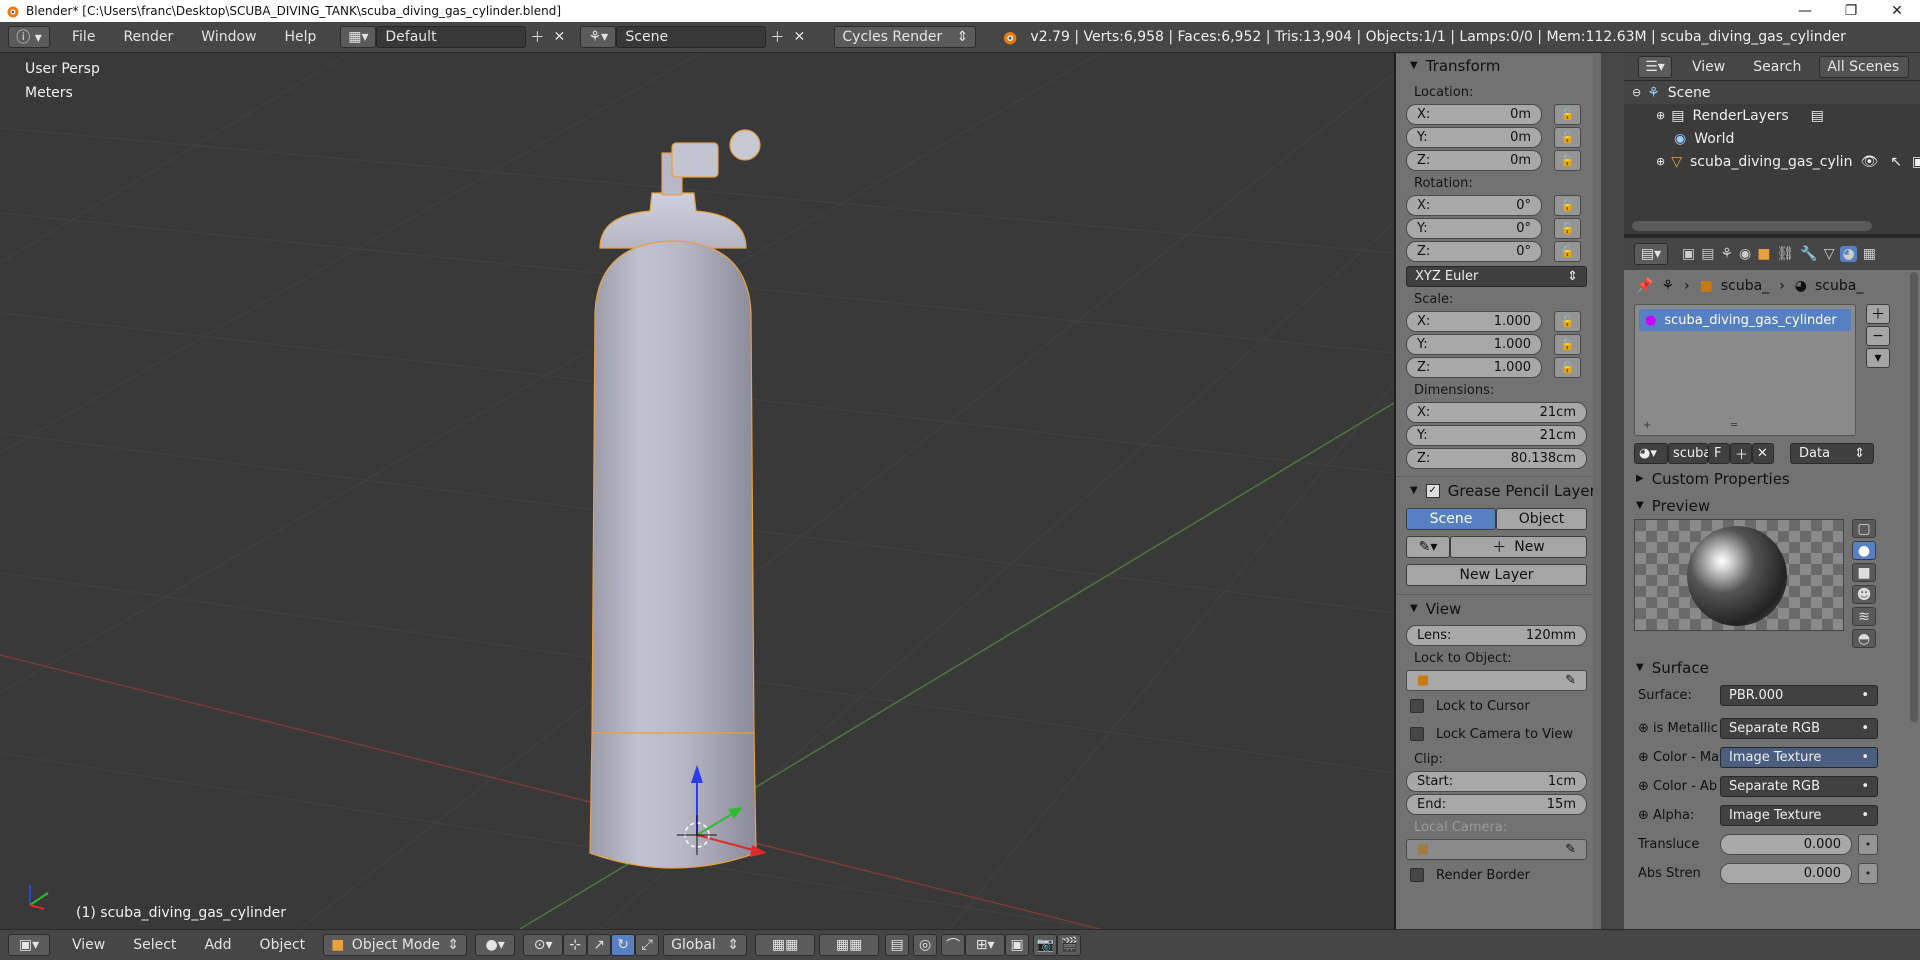  Describe the element at coordinates (1805, 11) in the screenshot. I see `minimize-button: —` at that location.